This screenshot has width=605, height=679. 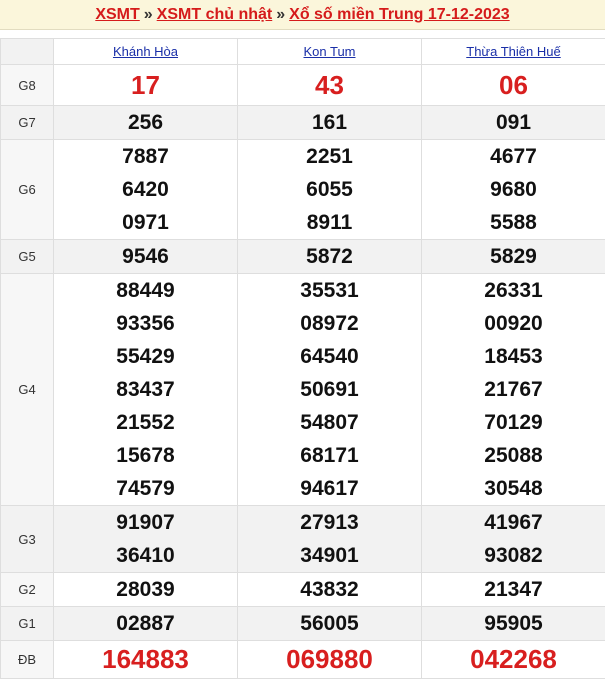 What do you see at coordinates (145, 222) in the screenshot?
I see `prize-number: 0971` at bounding box center [145, 222].